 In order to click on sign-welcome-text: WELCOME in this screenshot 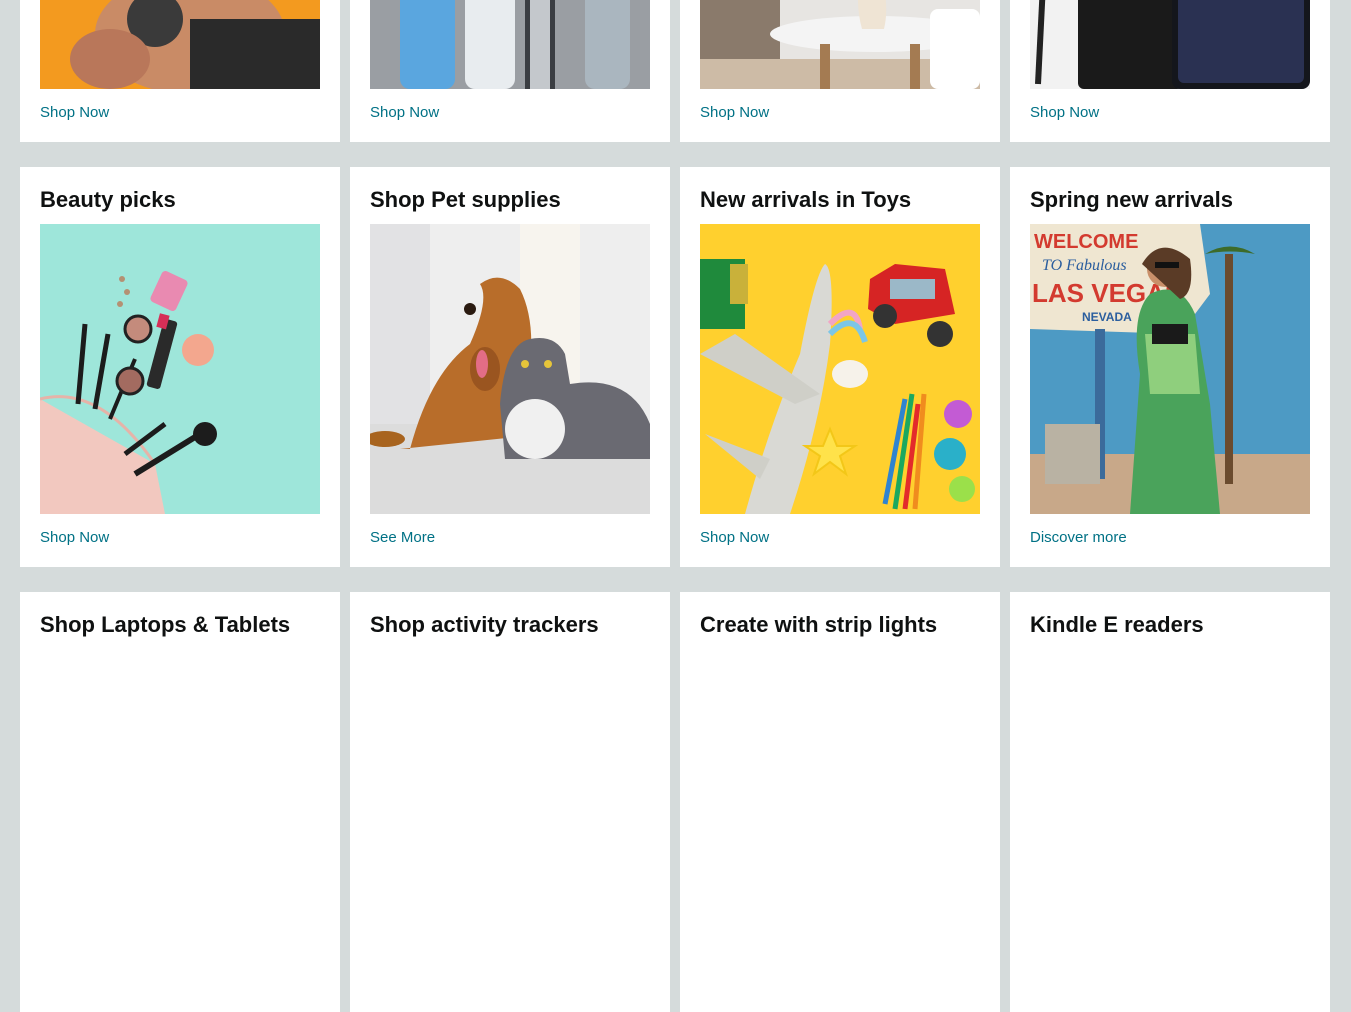, I will do `click(1086, 242)`.